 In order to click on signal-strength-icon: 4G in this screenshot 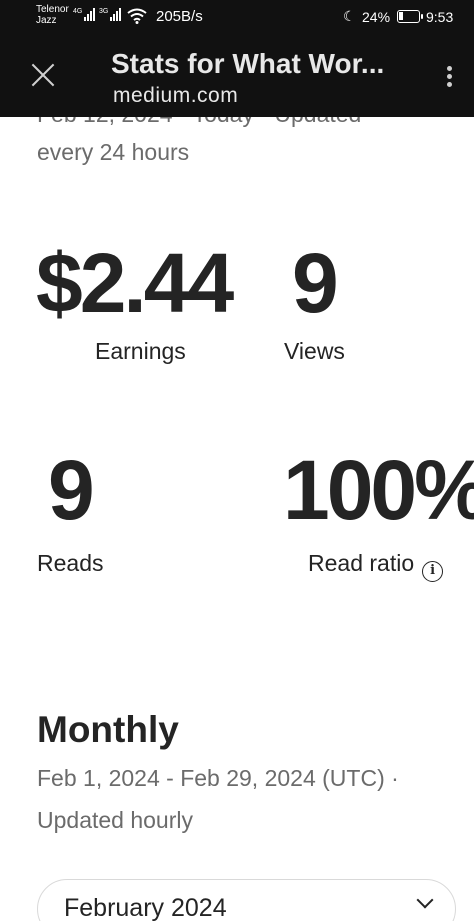, I will do `click(84, 14)`.